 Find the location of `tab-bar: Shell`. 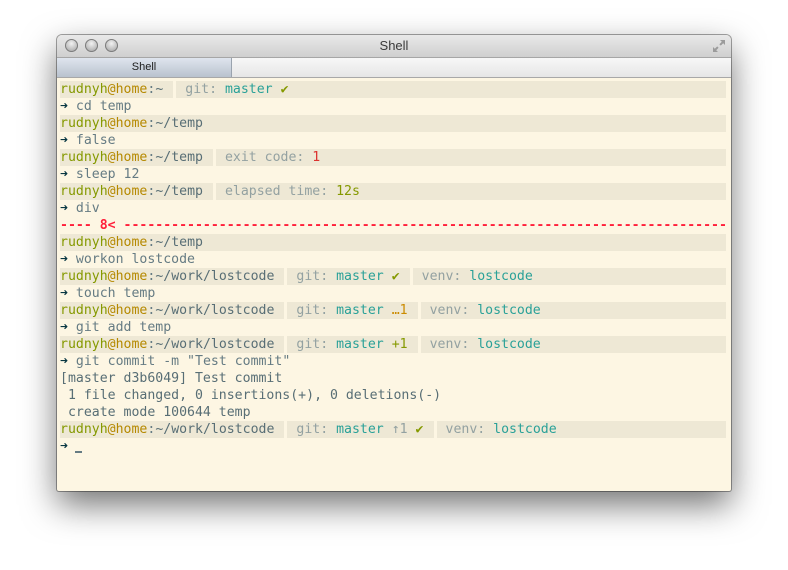

tab-bar: Shell is located at coordinates (394, 68).